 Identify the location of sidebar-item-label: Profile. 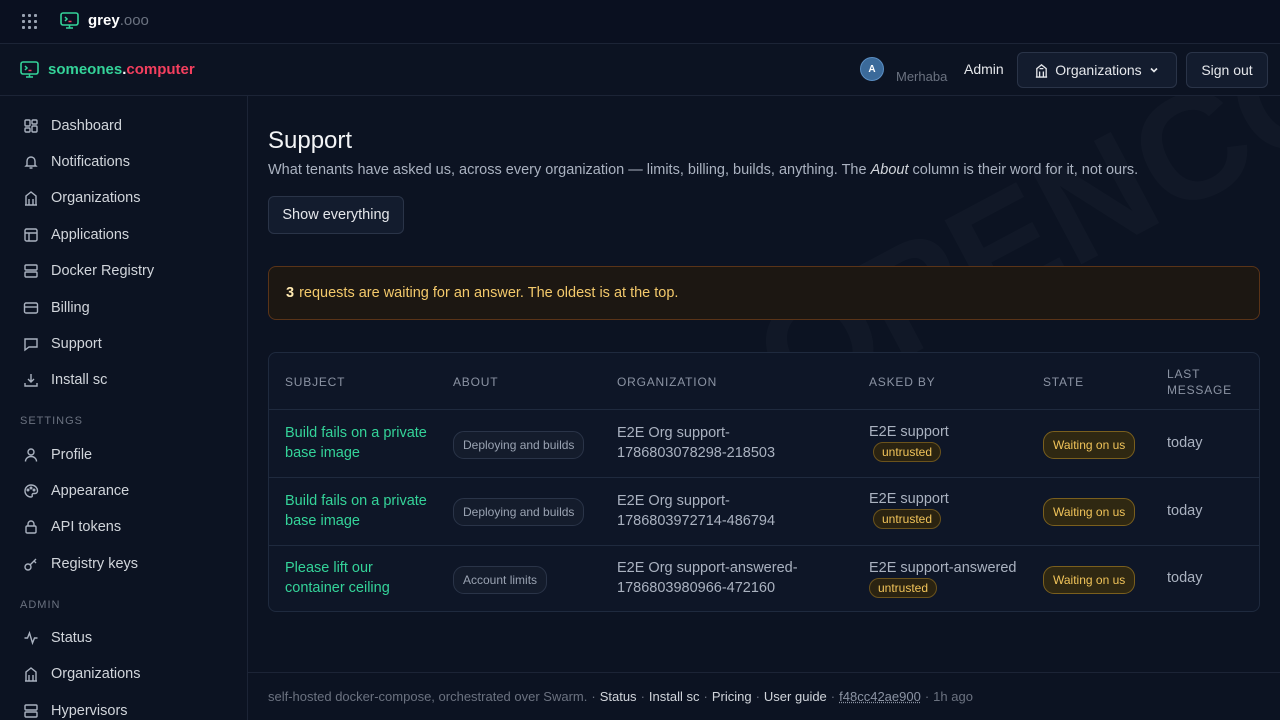
(72, 455).